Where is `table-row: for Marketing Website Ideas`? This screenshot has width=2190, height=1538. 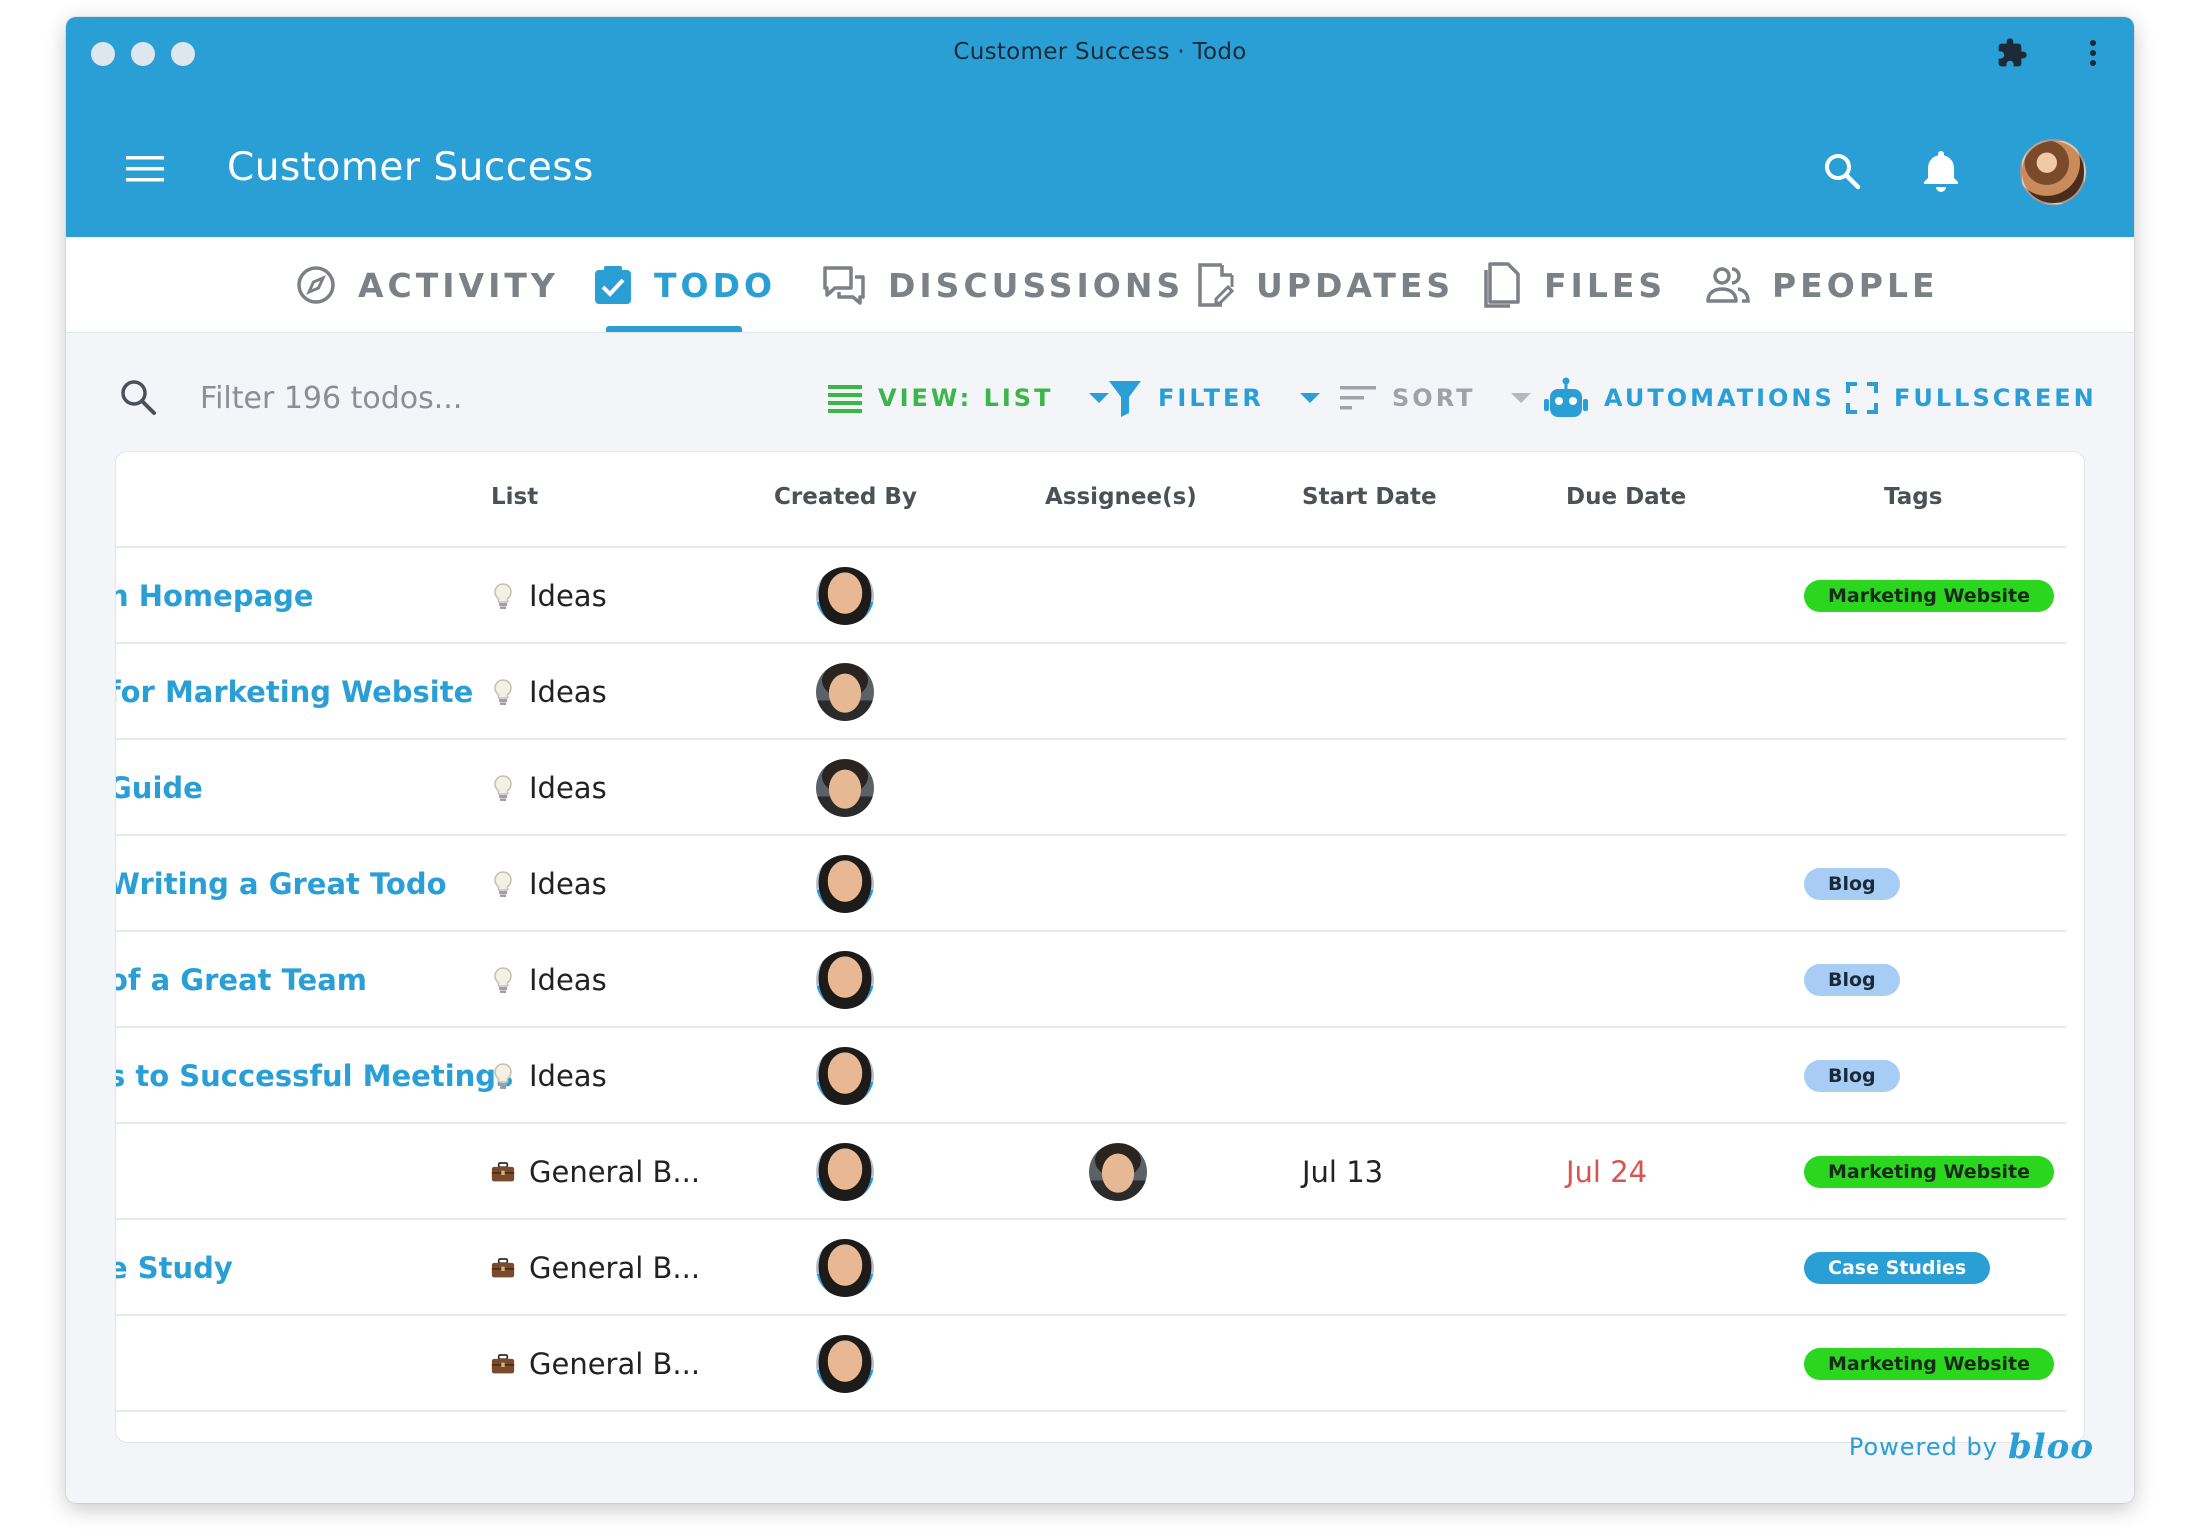 table-row: for Marketing Website Ideas is located at coordinates (1091, 692).